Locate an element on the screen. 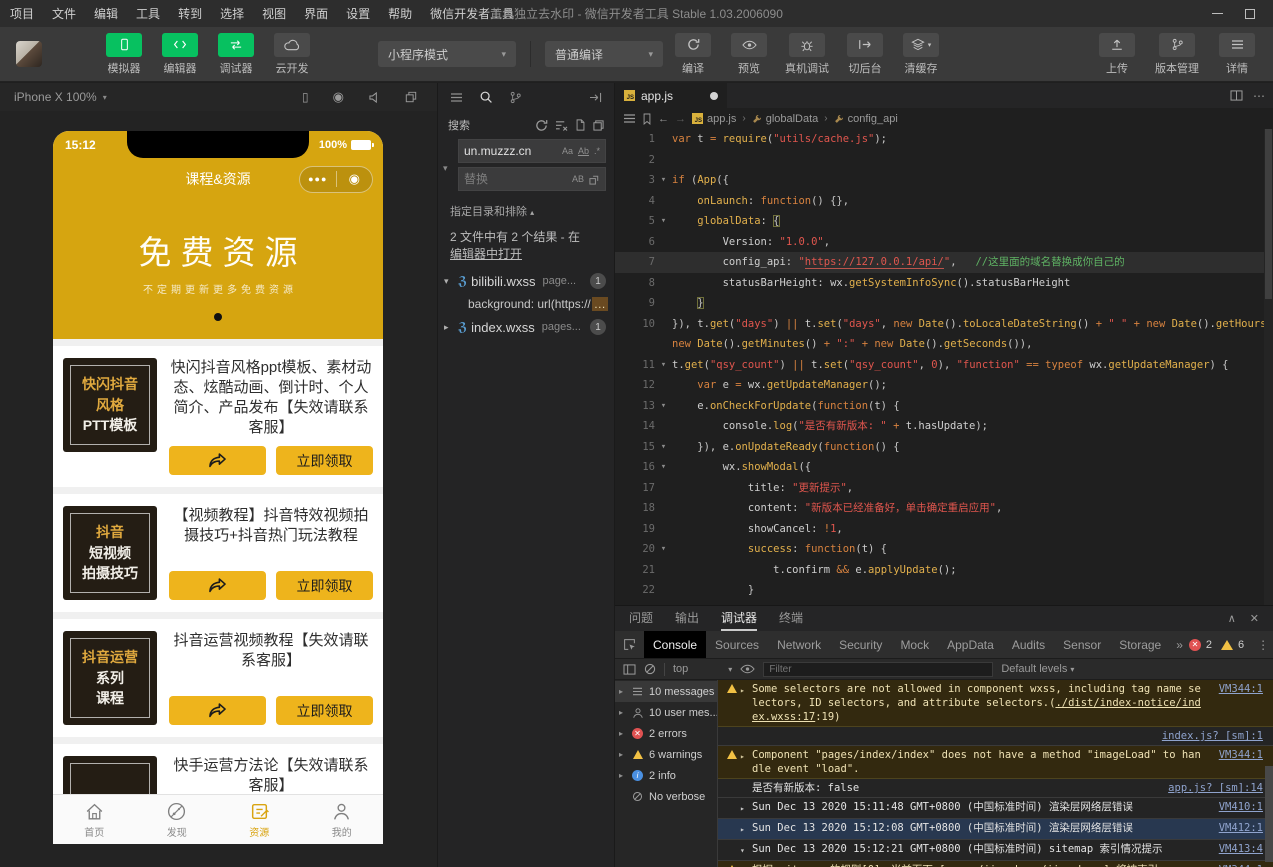  source-link: app.js? [sm]:14 is located at coordinates (1215, 788).